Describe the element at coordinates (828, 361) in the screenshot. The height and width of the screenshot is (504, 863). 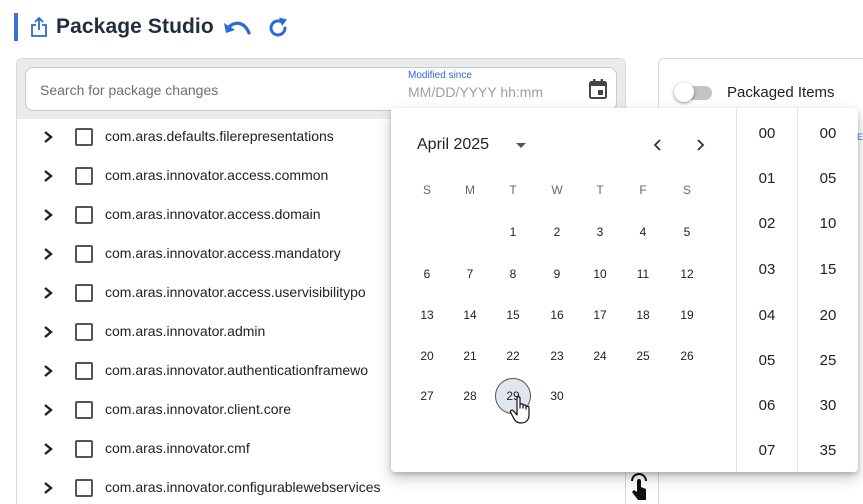
I see `minute-option: 25` at that location.